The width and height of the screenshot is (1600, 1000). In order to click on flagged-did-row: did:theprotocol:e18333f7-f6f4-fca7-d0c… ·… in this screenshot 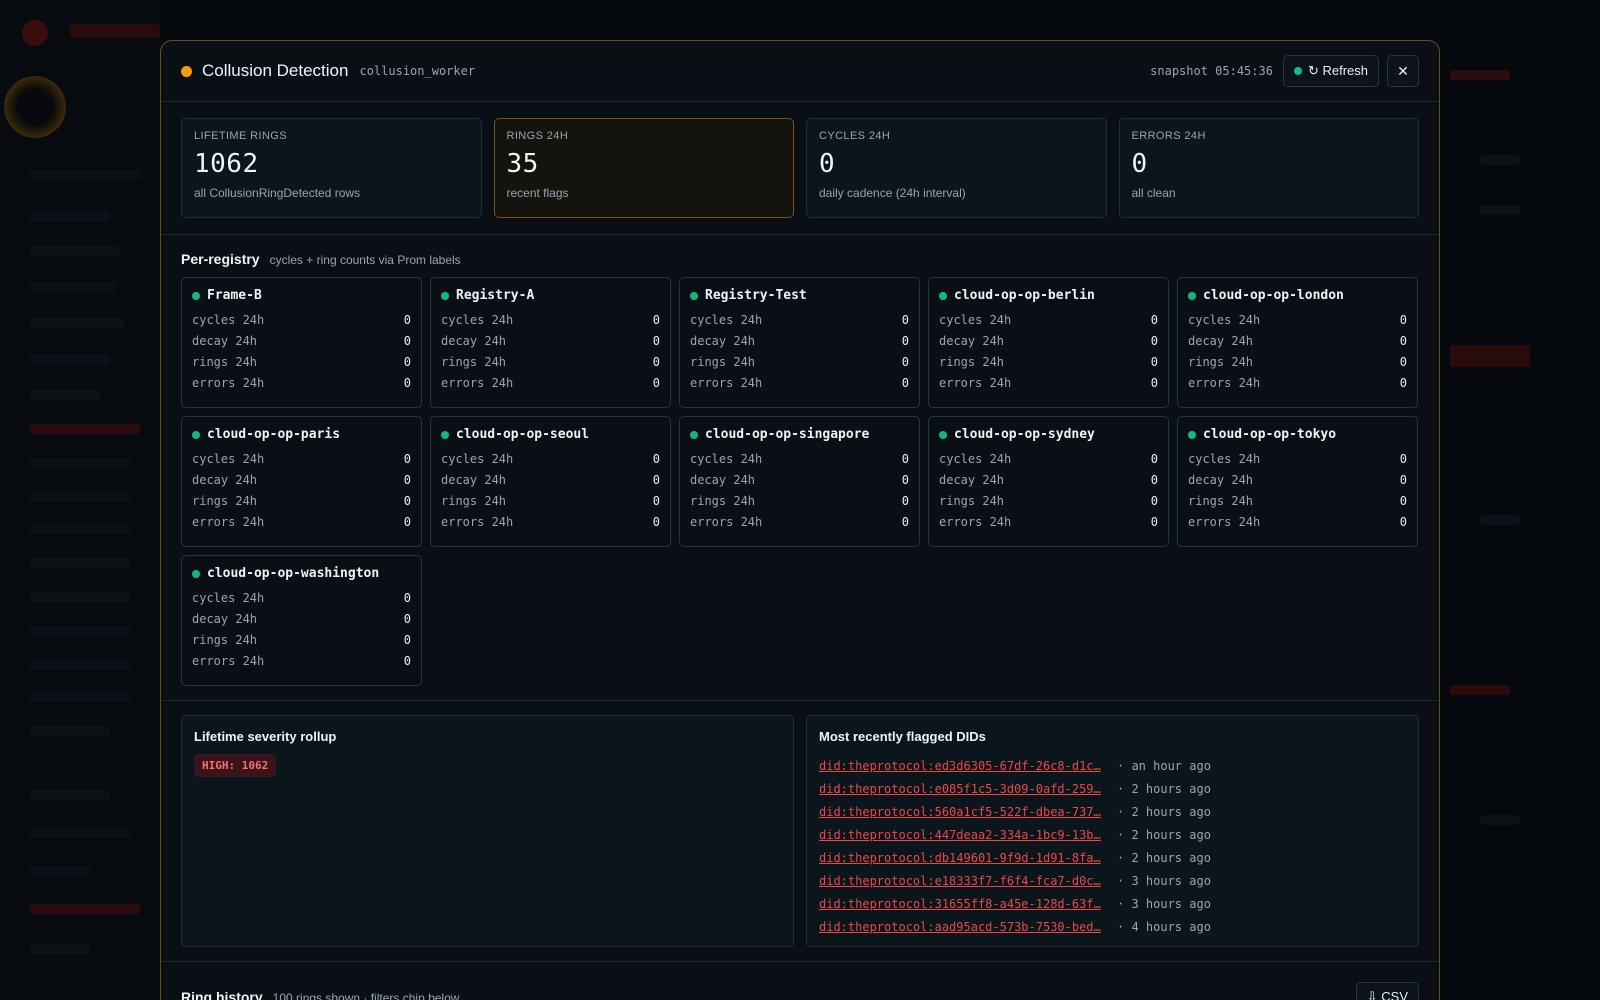, I will do `click(1112, 880)`.